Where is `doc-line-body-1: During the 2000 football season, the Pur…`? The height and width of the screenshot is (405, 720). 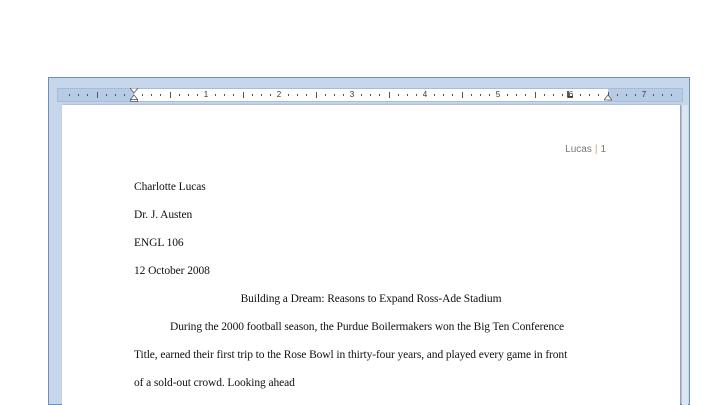 doc-line-body-1: During the 2000 football season, the Pur… is located at coordinates (367, 327).